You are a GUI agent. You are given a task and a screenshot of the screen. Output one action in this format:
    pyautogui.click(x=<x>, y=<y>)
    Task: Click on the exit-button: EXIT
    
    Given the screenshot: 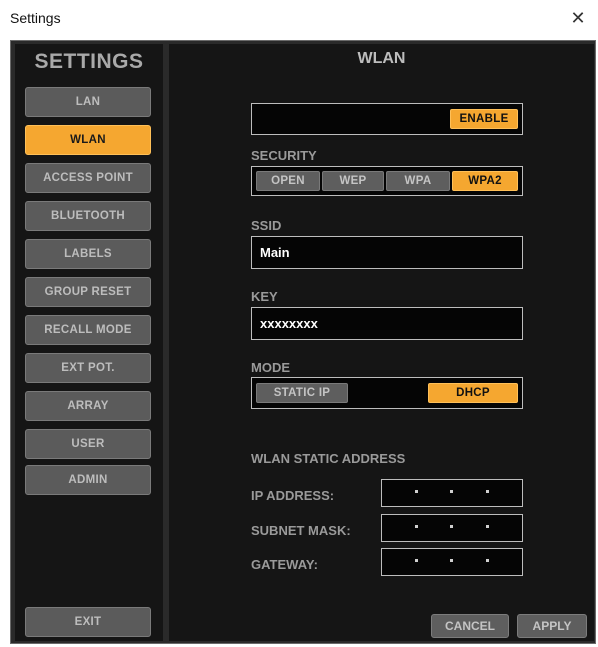 What is the action you would take?
    pyautogui.click(x=88, y=622)
    